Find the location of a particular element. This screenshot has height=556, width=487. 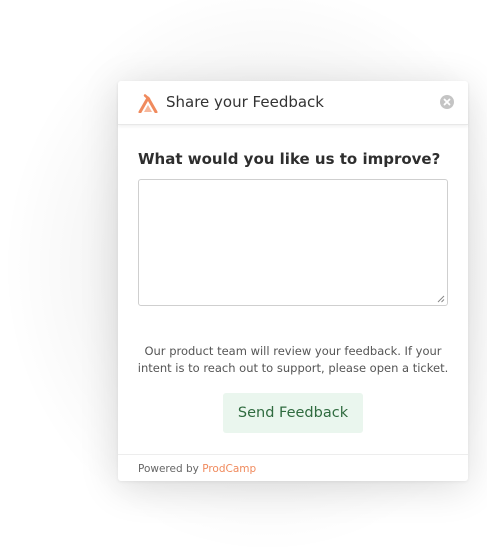

powered-by-footer: Powered by ProdCamp is located at coordinates (197, 469).